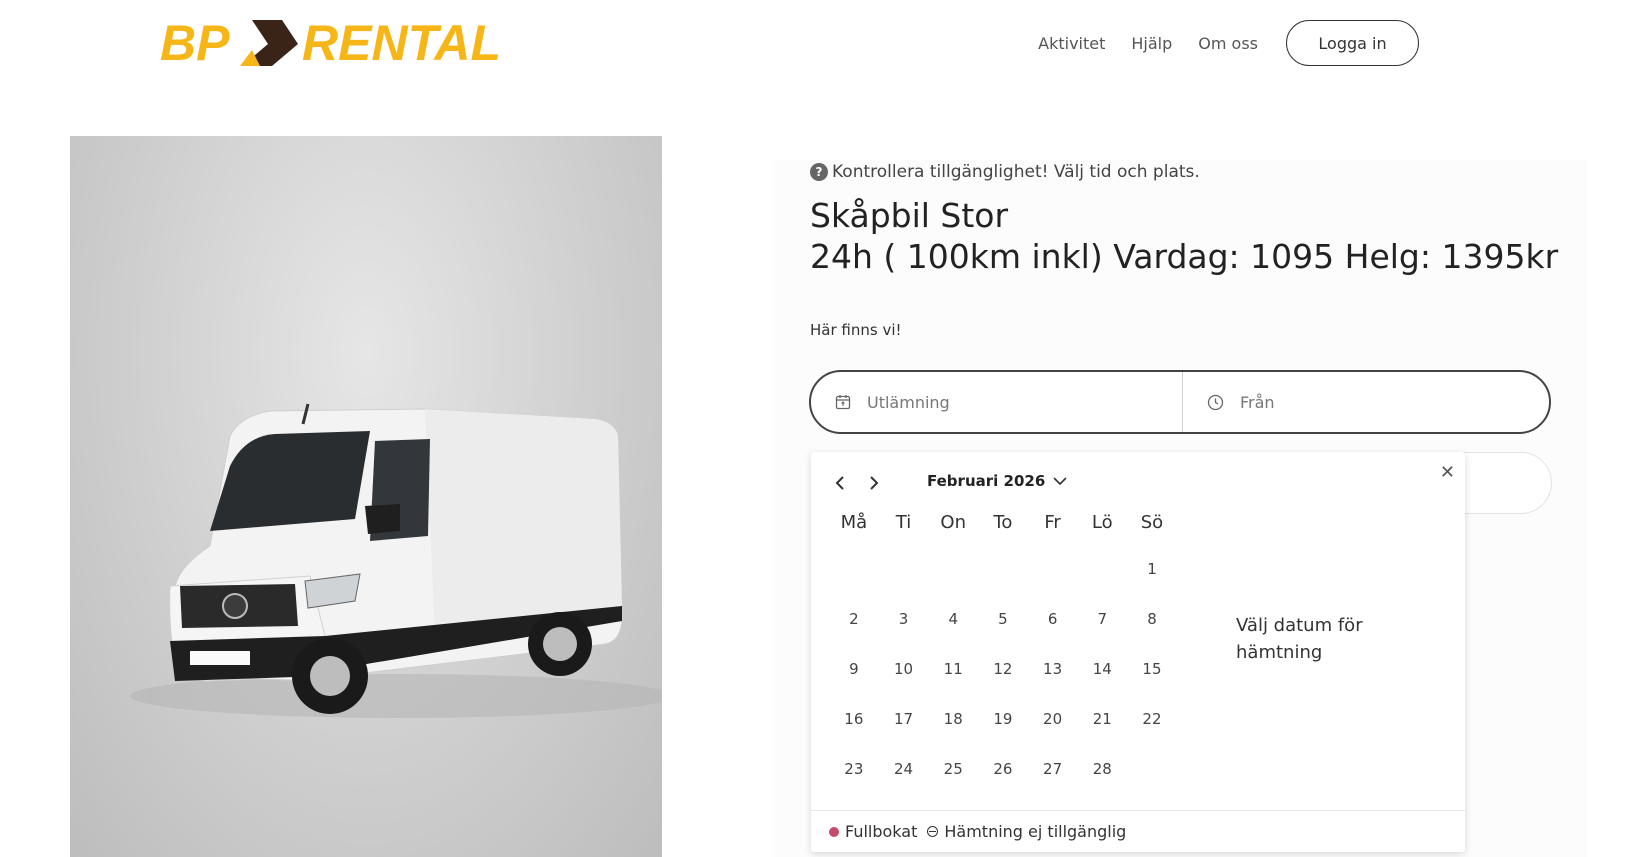 This screenshot has width=1643, height=857. What do you see at coordinates (953, 719) in the screenshot?
I see `calendar-day: 18` at bounding box center [953, 719].